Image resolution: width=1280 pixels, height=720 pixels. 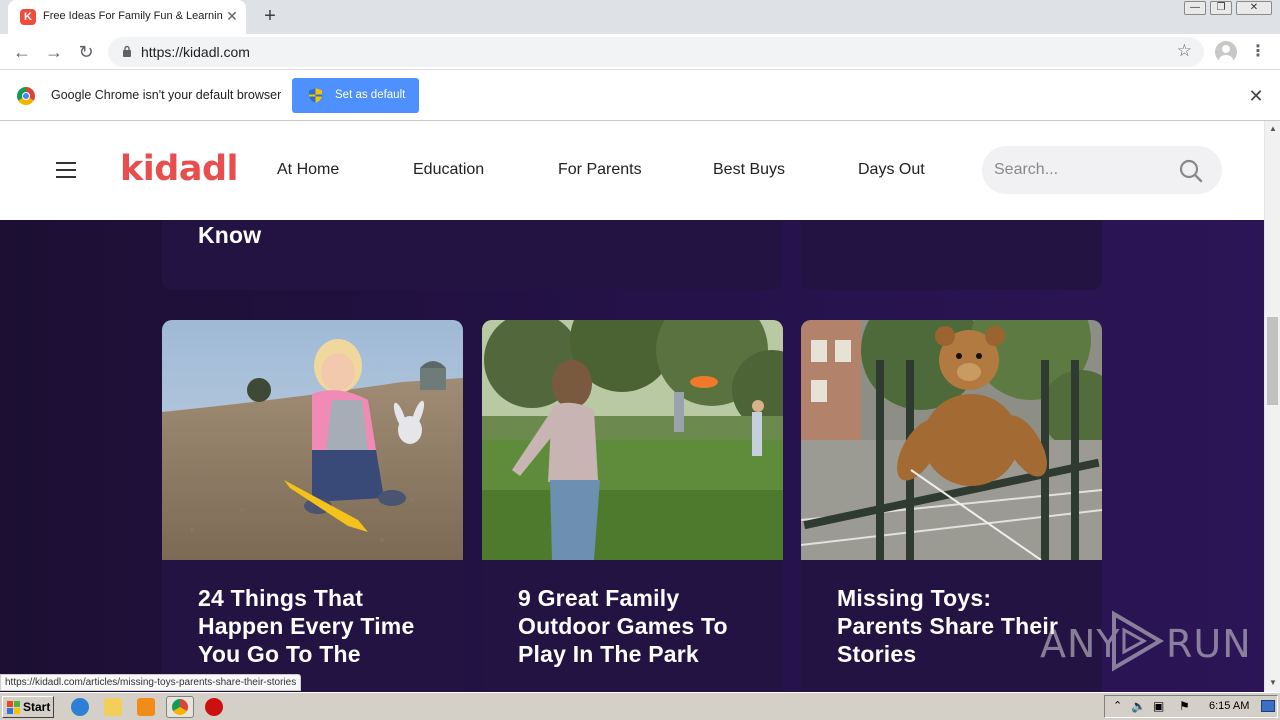 I want to click on title-line: 24 Things That, so click(x=281, y=598).